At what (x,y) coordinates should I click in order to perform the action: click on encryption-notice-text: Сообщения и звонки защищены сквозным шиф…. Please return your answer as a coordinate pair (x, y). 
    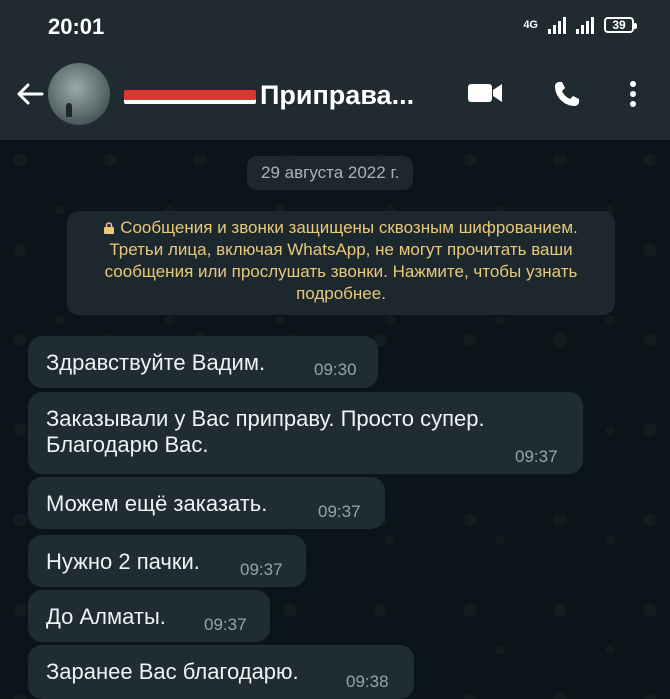
    Looking at the image, I should click on (341, 260).